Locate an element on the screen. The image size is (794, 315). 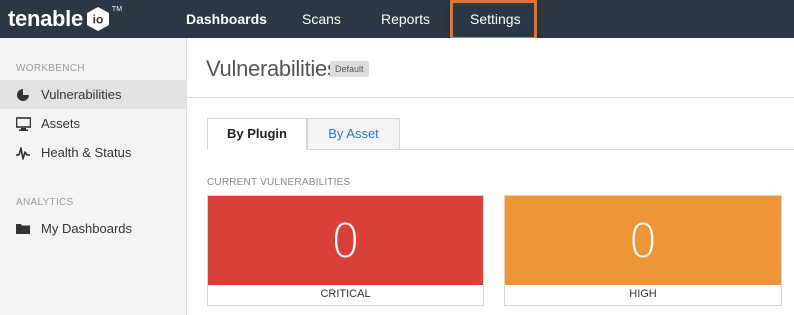
monitor-icon is located at coordinates (23, 124).